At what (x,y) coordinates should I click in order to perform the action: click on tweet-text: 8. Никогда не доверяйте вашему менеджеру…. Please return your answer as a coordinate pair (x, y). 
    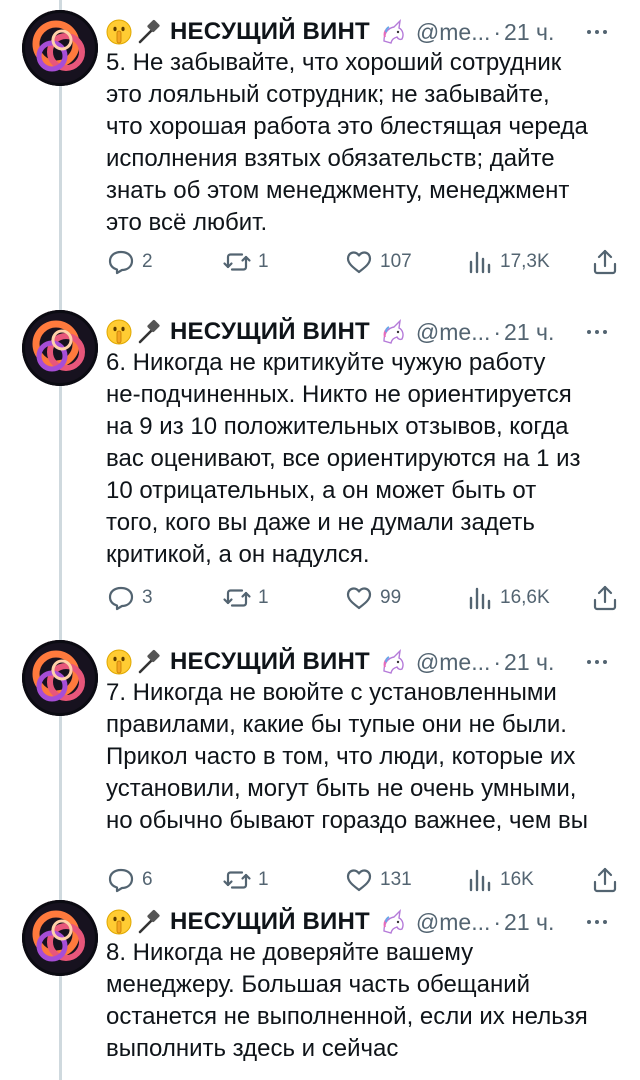
    Looking at the image, I should click on (347, 1000).